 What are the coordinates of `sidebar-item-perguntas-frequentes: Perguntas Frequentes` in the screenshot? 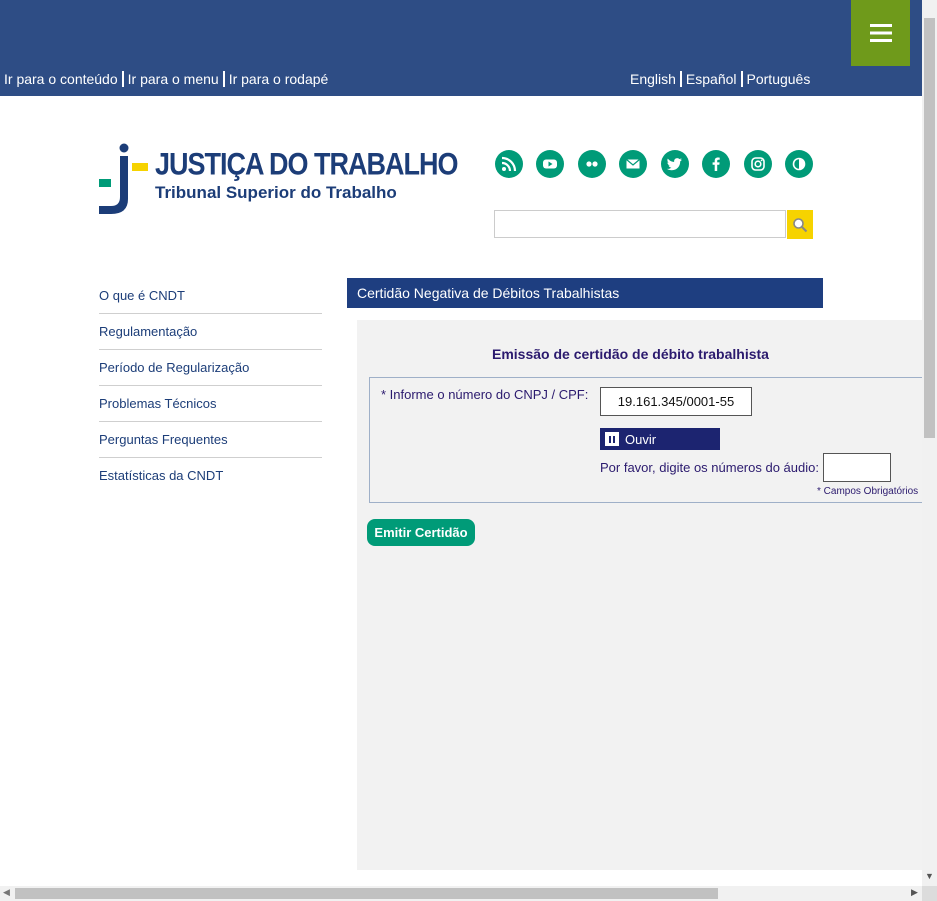 It's located at (210, 440).